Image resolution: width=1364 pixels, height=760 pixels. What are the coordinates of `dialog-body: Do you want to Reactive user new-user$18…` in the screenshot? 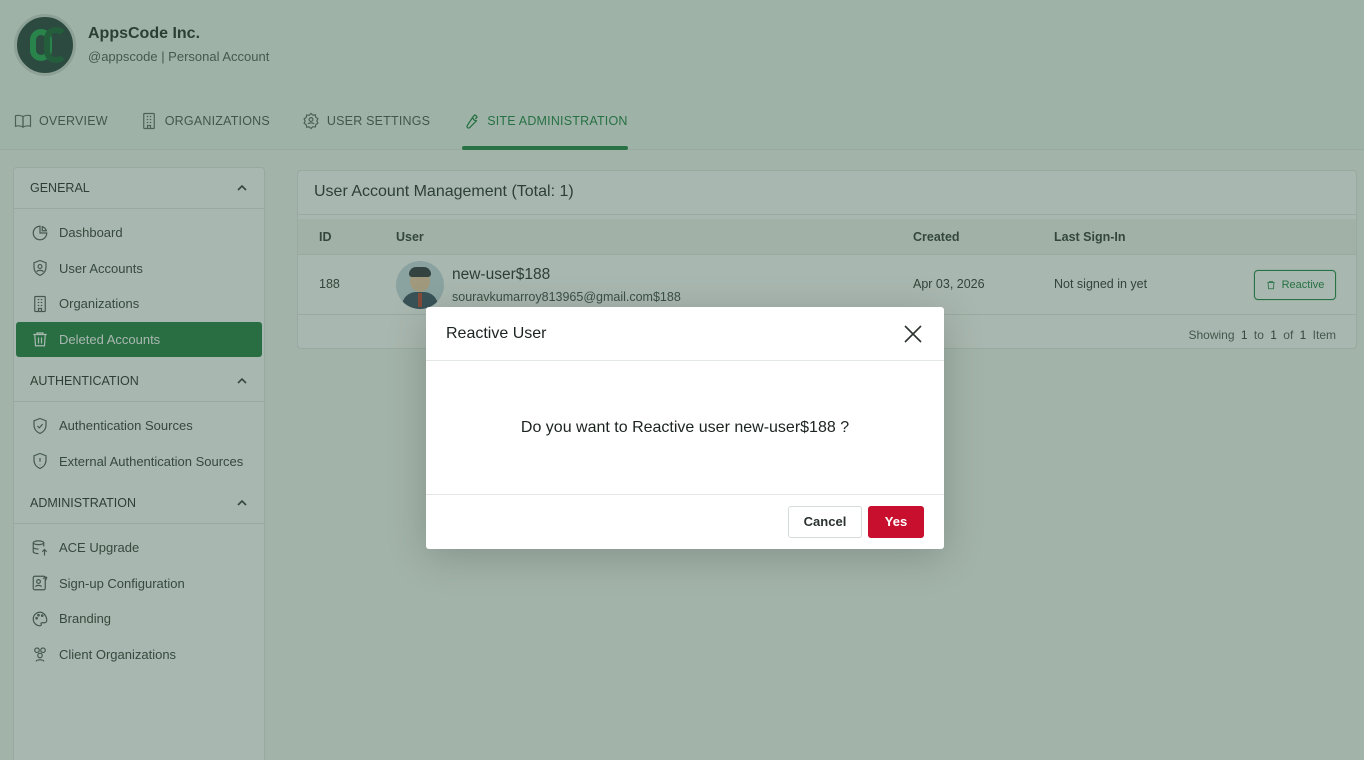 It's located at (685, 428).